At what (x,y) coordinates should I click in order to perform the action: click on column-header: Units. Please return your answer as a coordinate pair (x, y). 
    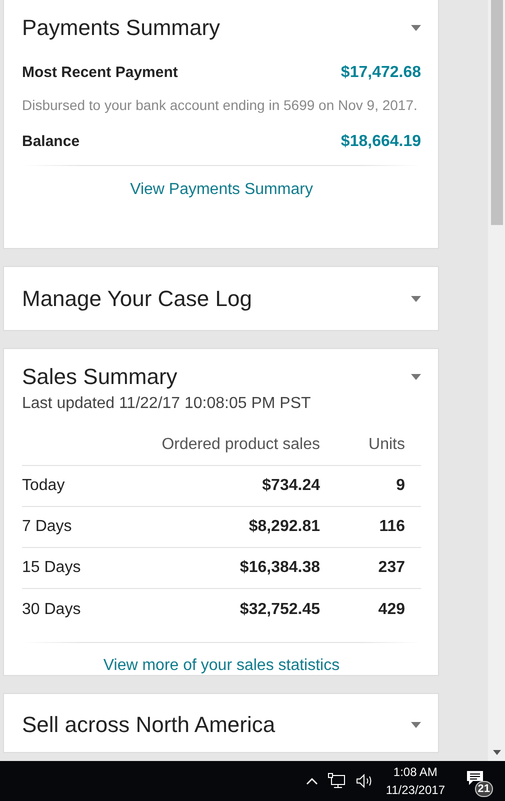
    Looking at the image, I should click on (386, 445).